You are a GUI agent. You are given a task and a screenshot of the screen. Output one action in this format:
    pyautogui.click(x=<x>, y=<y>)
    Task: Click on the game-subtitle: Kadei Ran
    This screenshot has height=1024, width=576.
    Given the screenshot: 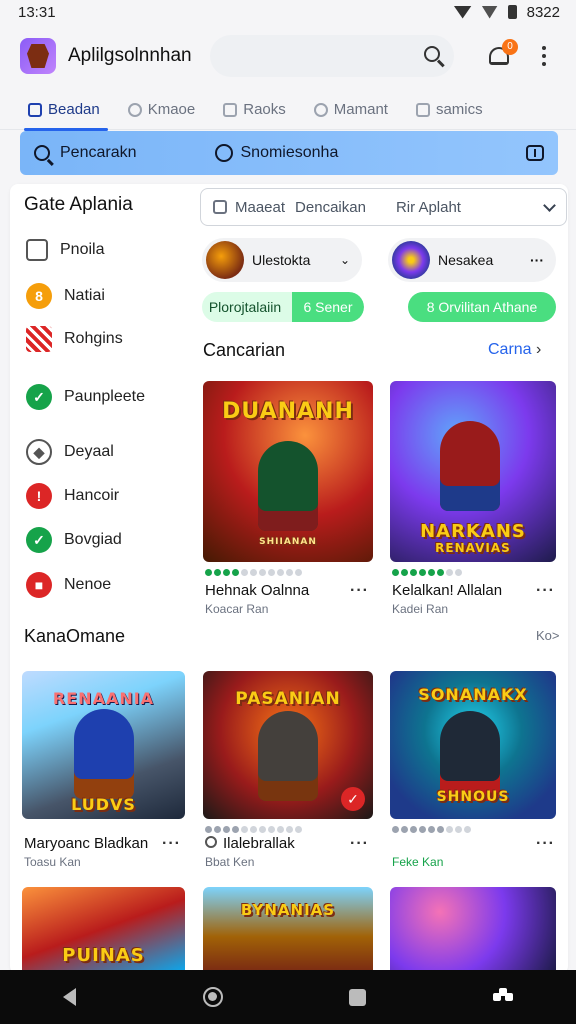 What is the action you would take?
    pyautogui.click(x=420, y=609)
    